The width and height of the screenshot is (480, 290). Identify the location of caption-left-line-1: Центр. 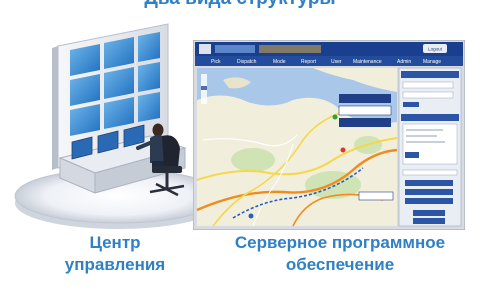
(115, 242).